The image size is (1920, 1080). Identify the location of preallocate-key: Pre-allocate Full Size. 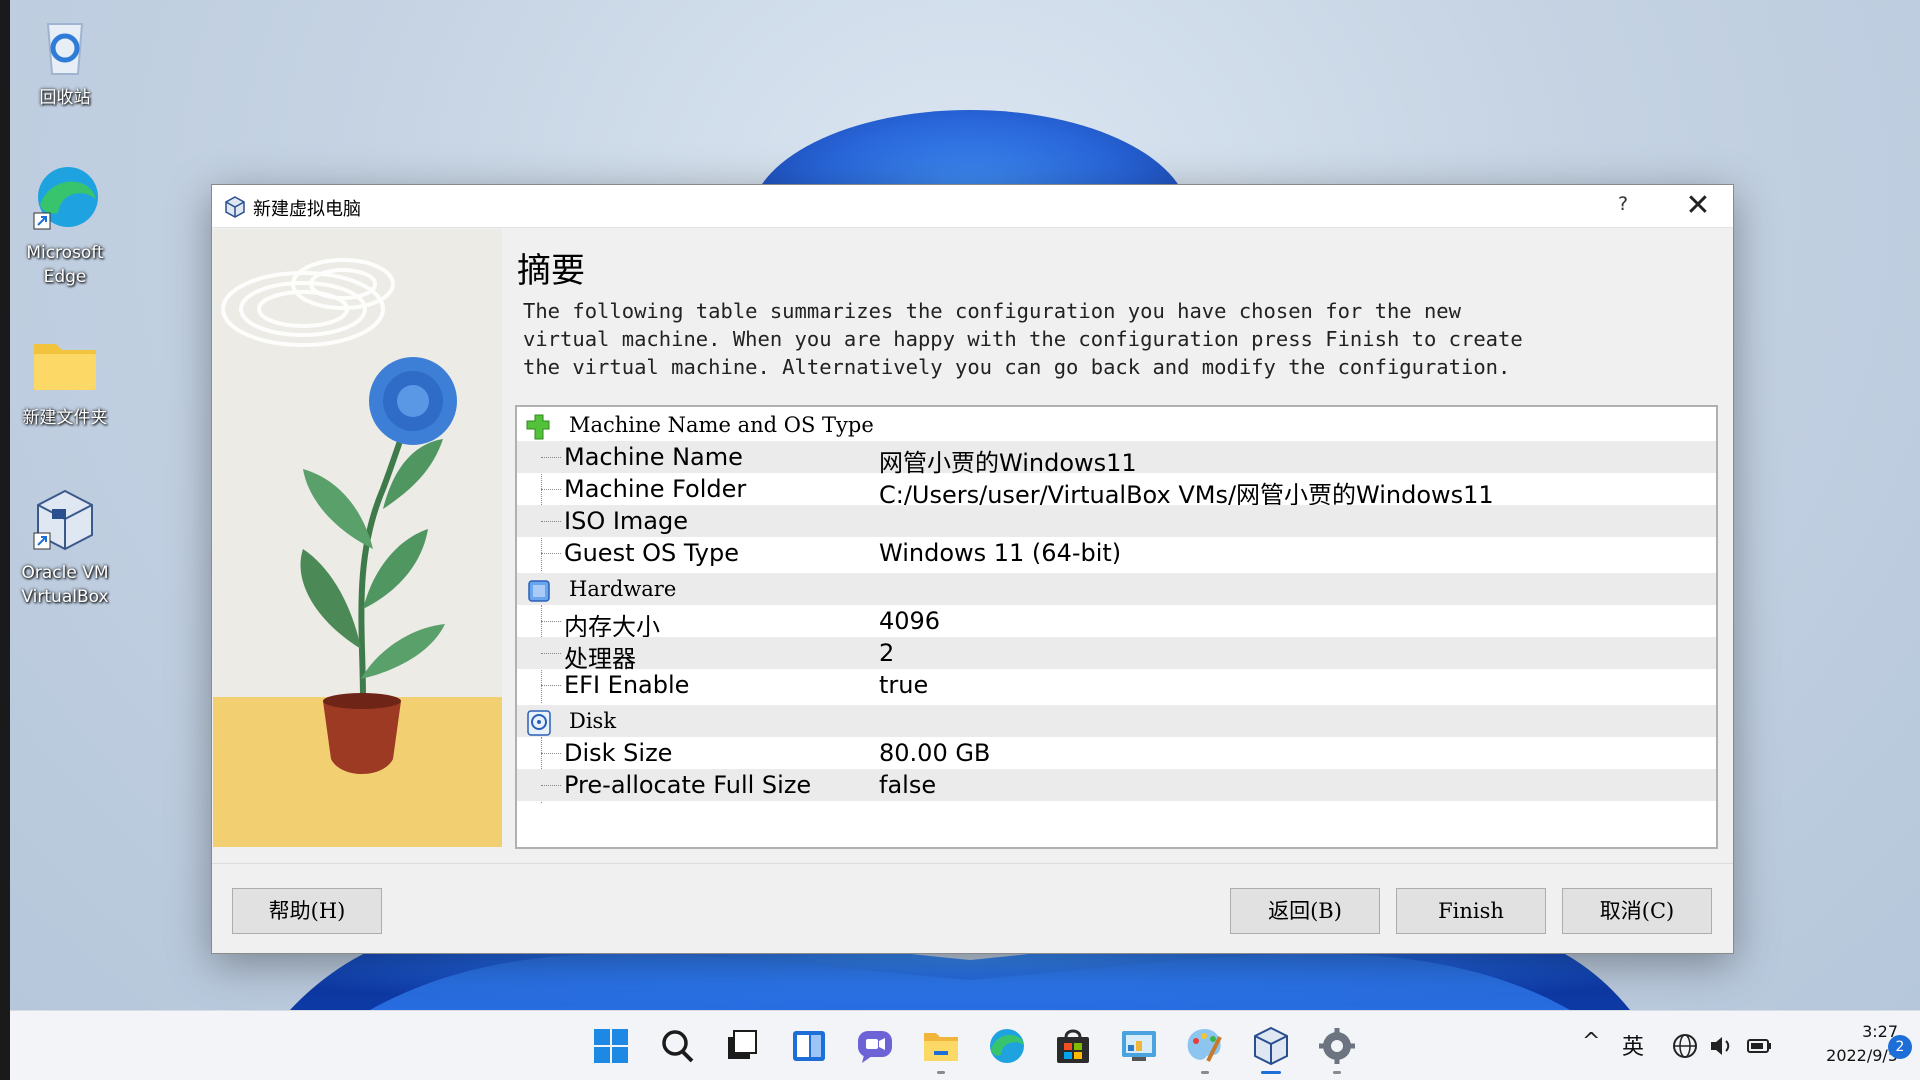
(688, 785).